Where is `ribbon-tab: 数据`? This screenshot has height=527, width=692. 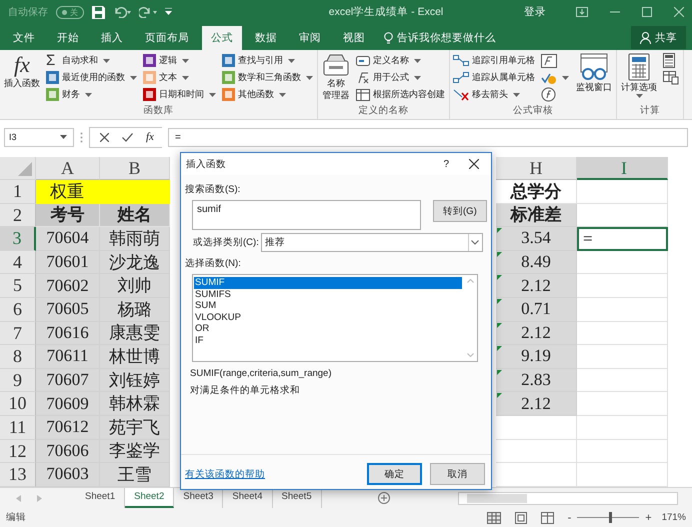 ribbon-tab: 数据 is located at coordinates (266, 38).